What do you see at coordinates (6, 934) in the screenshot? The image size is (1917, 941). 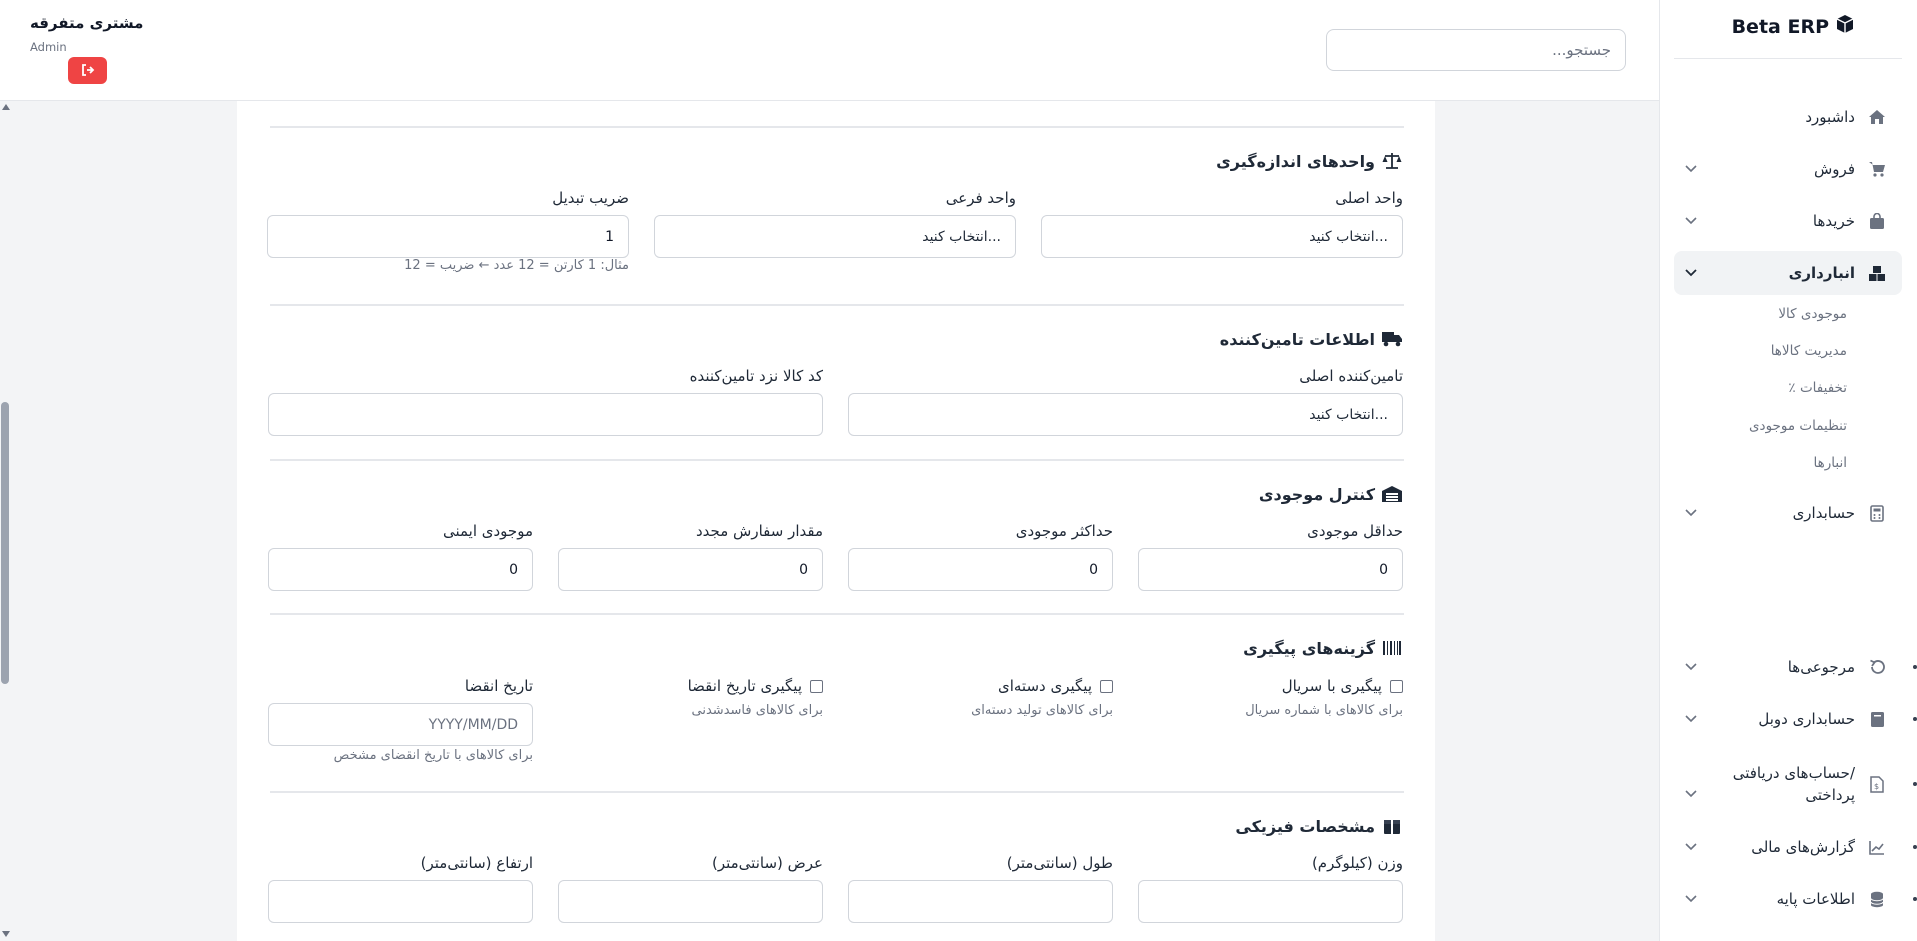 I see `scroll-down-arrow` at bounding box center [6, 934].